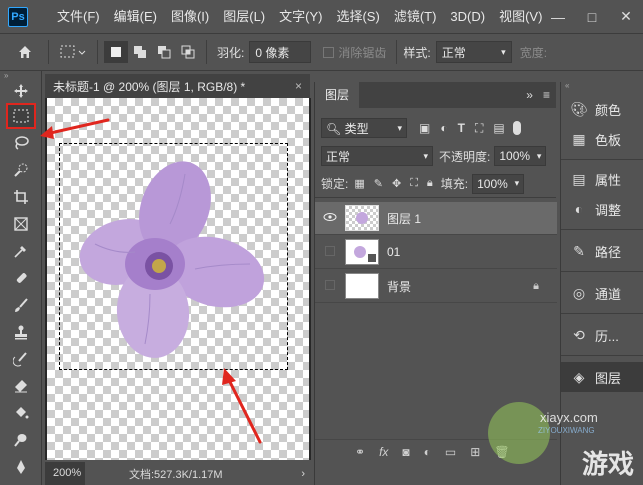 The width and height of the screenshot is (643, 485). Describe the element at coordinates (177, 86) in the screenshot. I see `document-tab: 未标题-1 @ 200% (图层 1, RGB/8) * ×` at that location.